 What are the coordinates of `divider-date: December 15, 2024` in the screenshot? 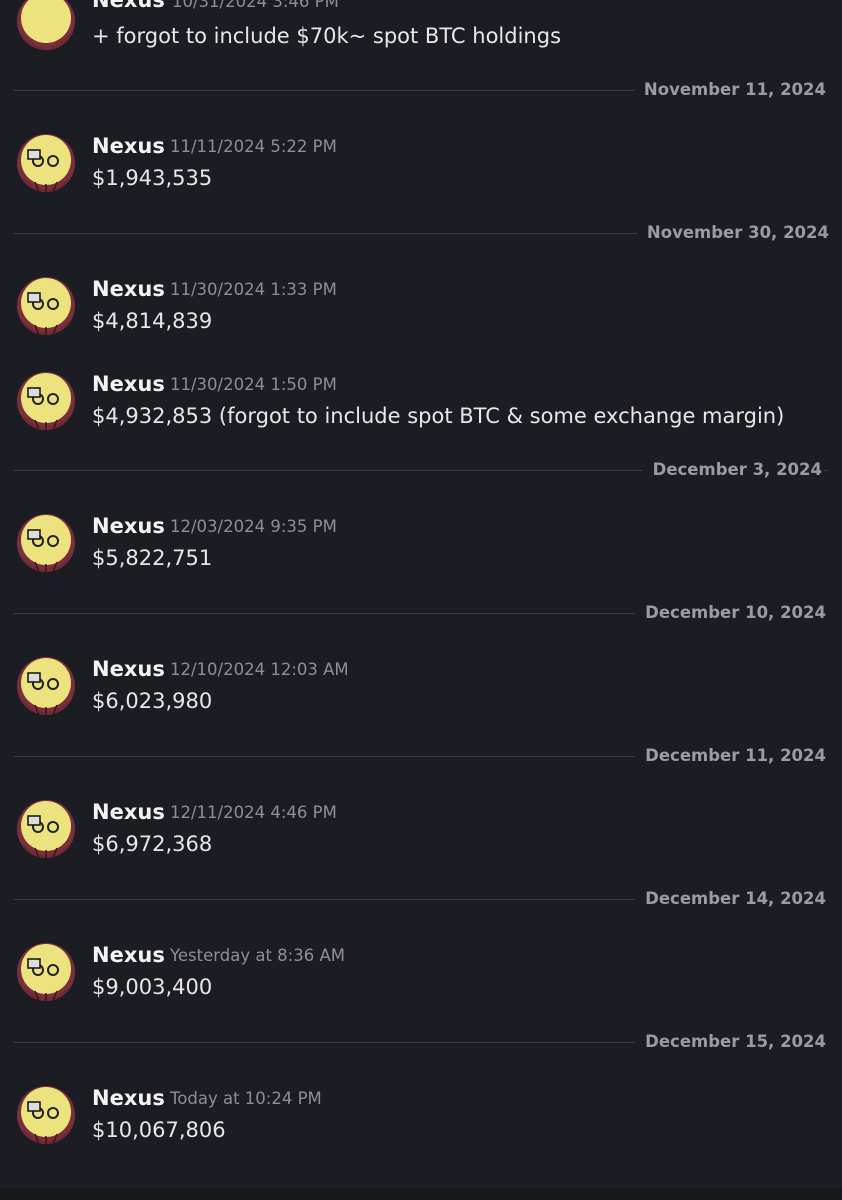 It's located at (731, 1042).